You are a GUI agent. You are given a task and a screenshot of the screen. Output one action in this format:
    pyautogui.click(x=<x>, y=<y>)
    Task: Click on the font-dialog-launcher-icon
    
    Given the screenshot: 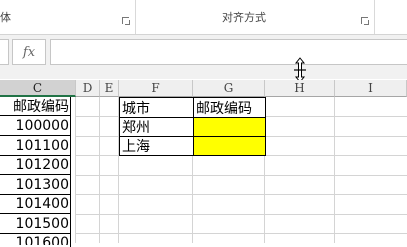 What is the action you would take?
    pyautogui.click(x=126, y=21)
    